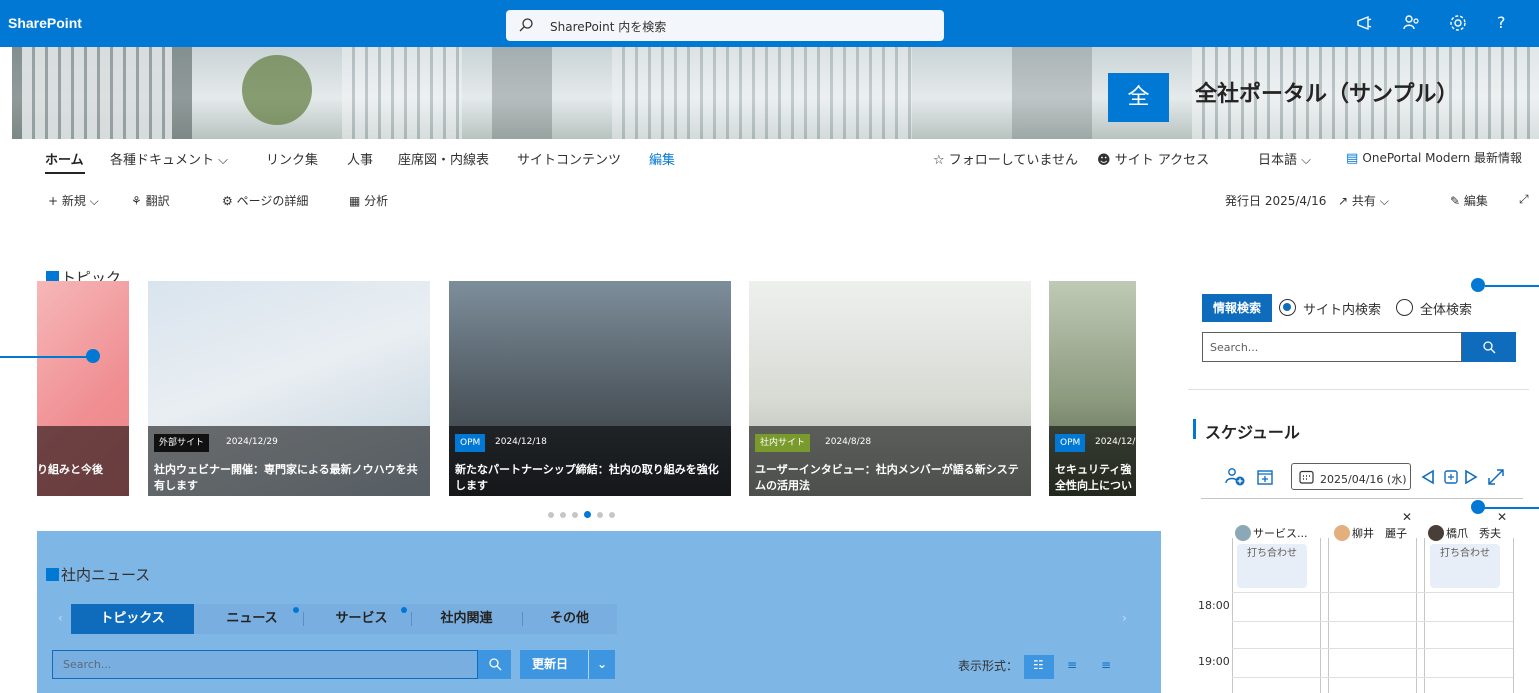 The image size is (1539, 693). Describe the element at coordinates (466, 619) in the screenshot. I see `tab-internal: 社内関連` at that location.